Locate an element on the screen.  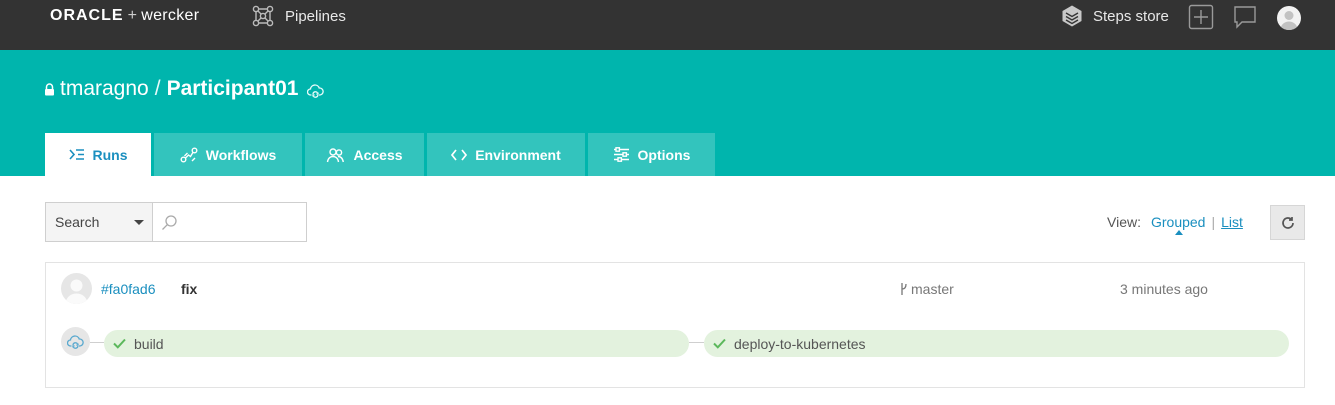
steps-store-link: Steps store is located at coordinates (1114, 16).